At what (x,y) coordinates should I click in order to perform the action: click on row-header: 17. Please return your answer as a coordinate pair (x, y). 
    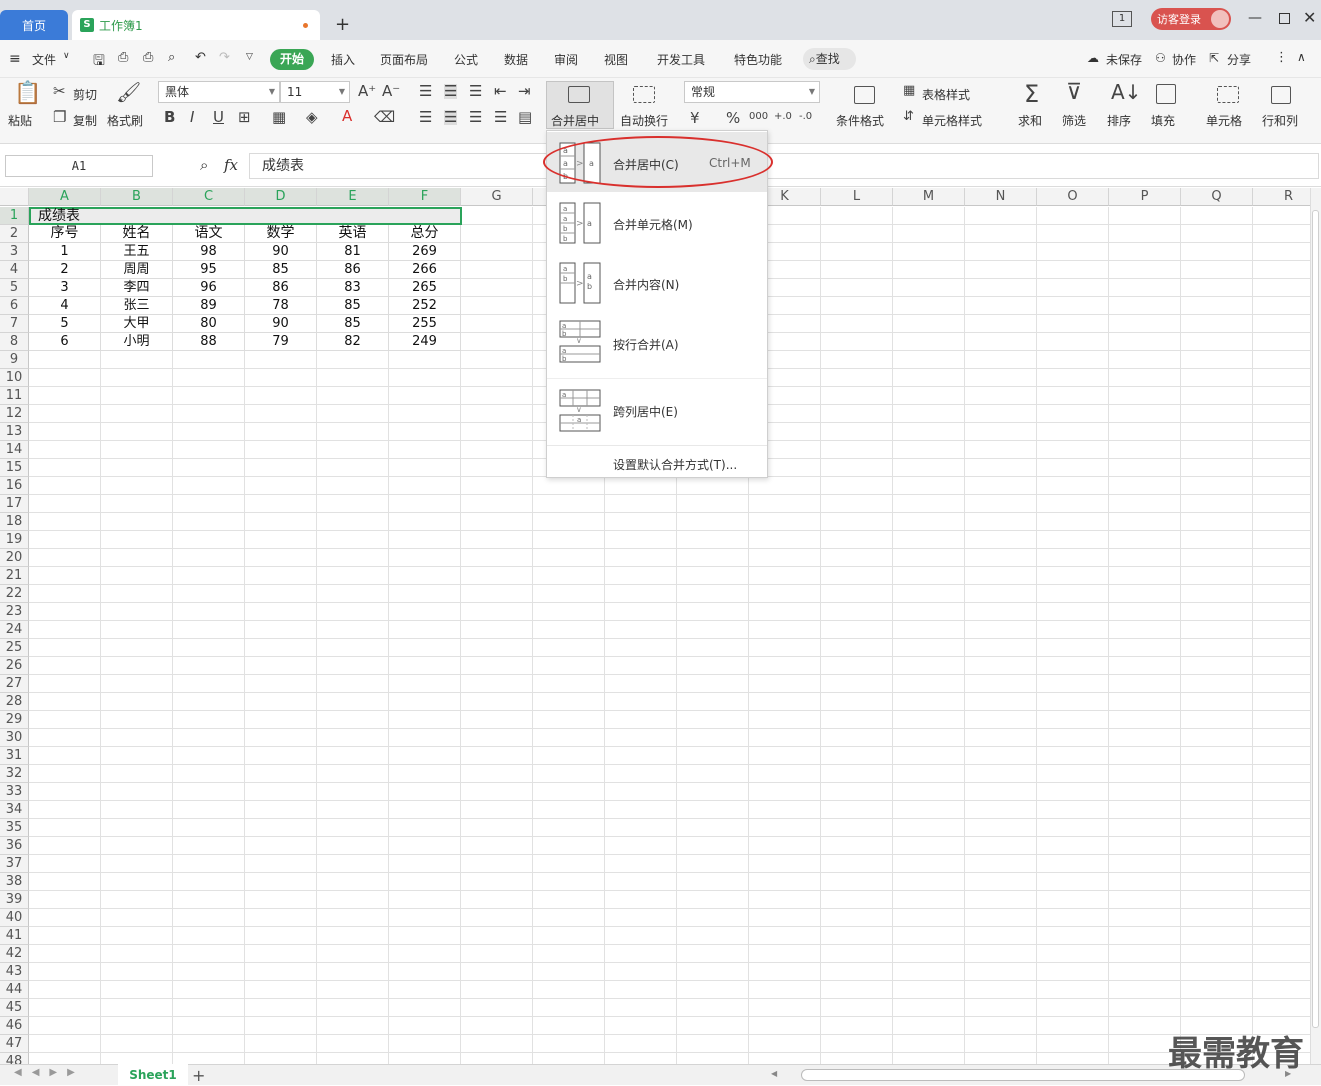
    Looking at the image, I should click on (14, 504).